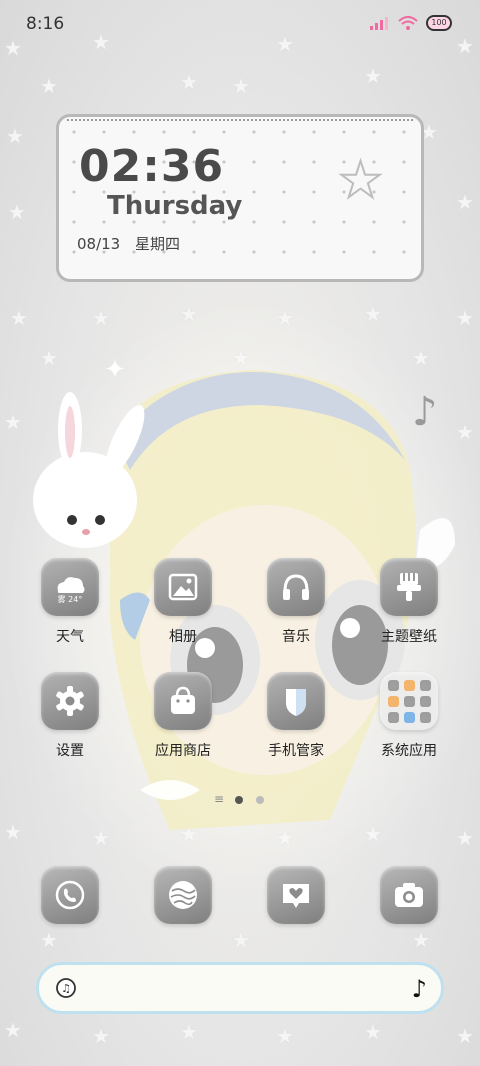 The image size is (480, 1066). What do you see at coordinates (240, 24) in the screenshot?
I see `status-bar: 8:16 100` at bounding box center [240, 24].